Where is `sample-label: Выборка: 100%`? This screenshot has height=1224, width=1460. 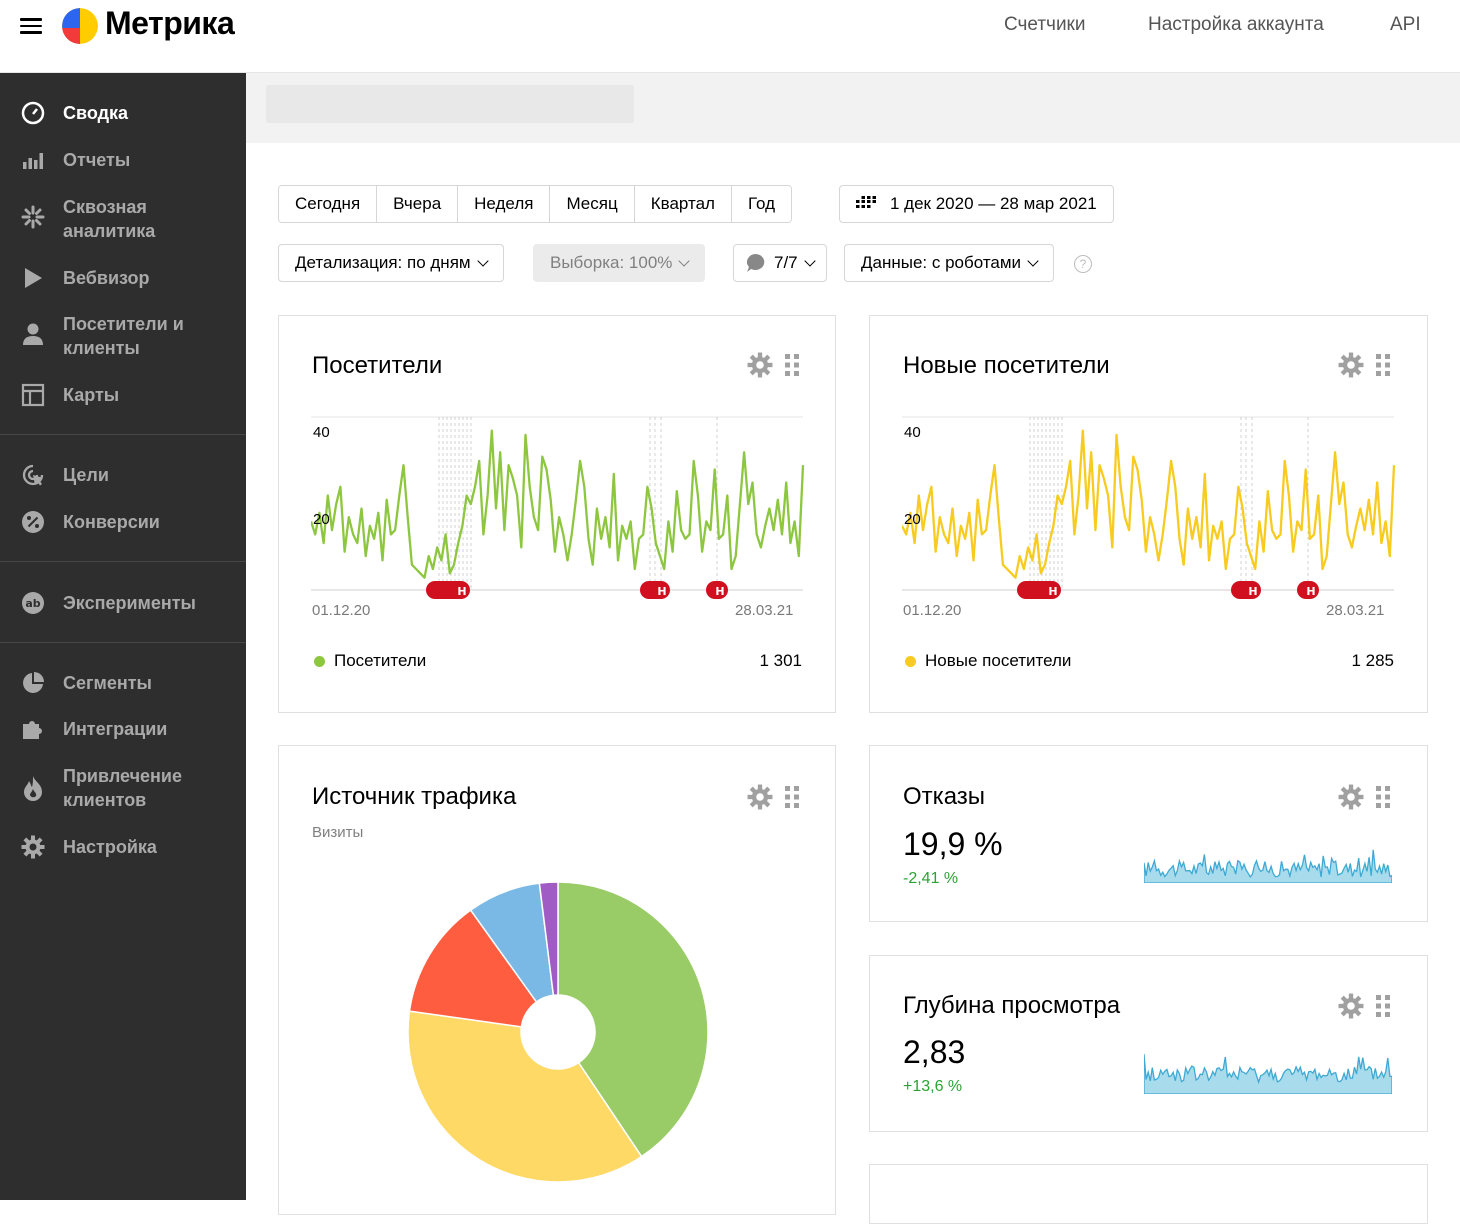
sample-label: Выборка: 100% is located at coordinates (611, 262).